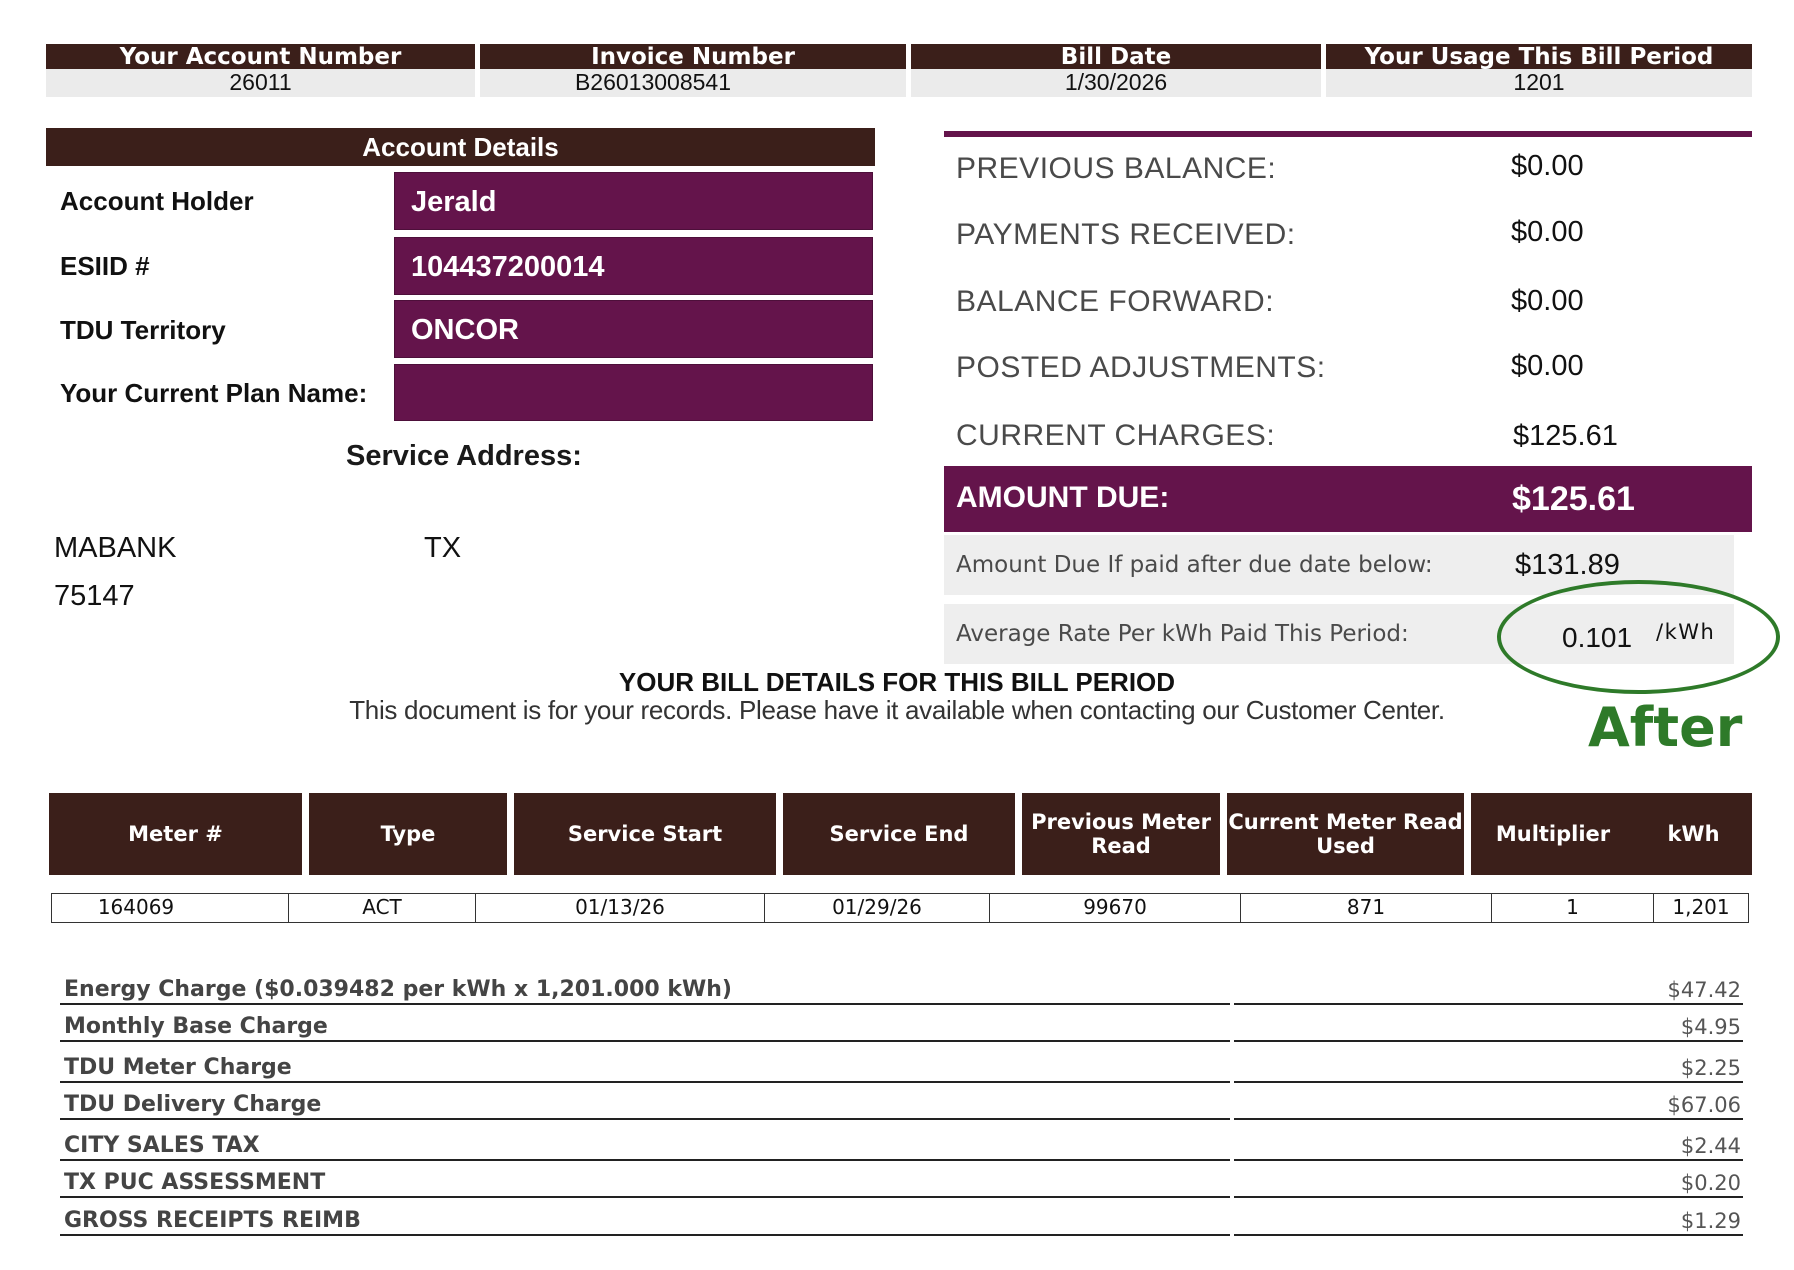 The height and width of the screenshot is (1270, 1794). What do you see at coordinates (1573, 499) in the screenshot?
I see `amount-due-value: $125.61` at bounding box center [1573, 499].